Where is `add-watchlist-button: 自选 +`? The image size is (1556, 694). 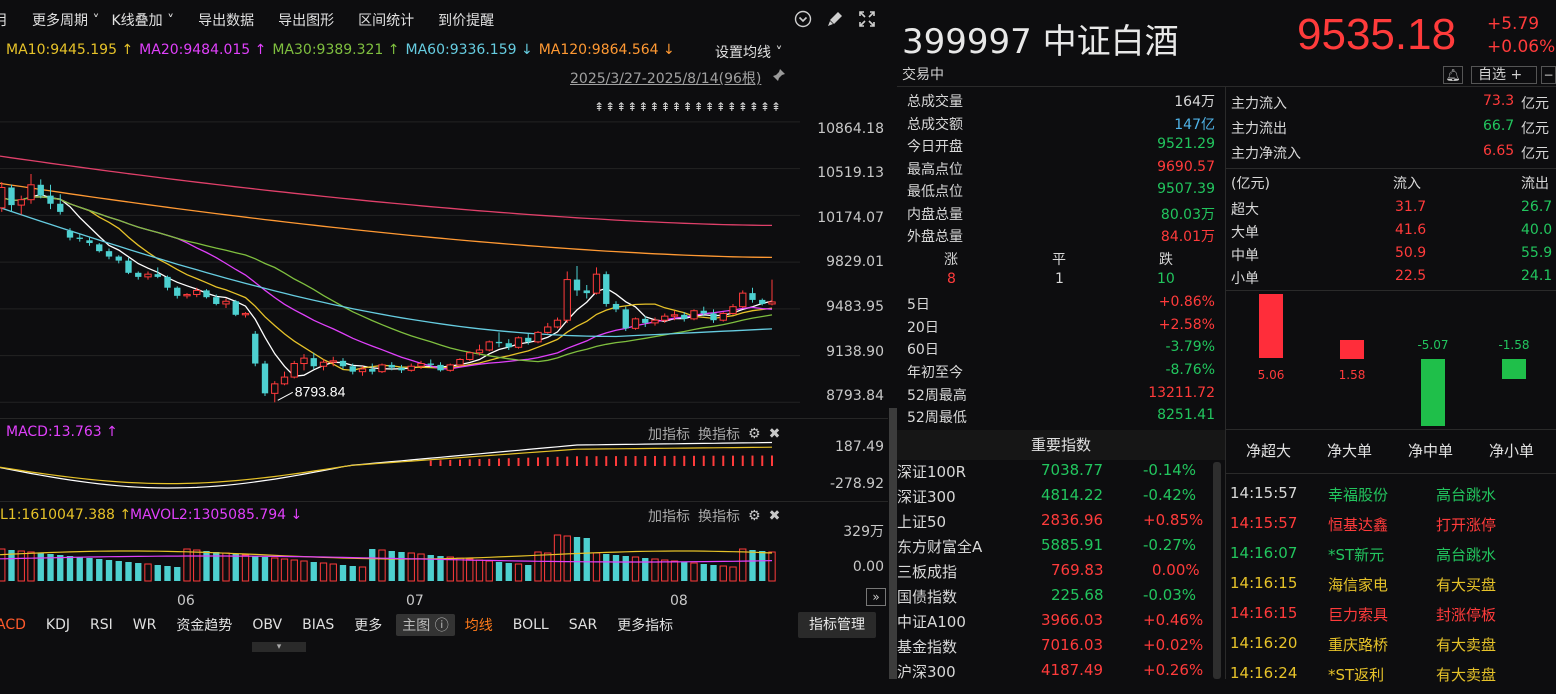
add-watchlist-button: 自选 + is located at coordinates (1504, 75).